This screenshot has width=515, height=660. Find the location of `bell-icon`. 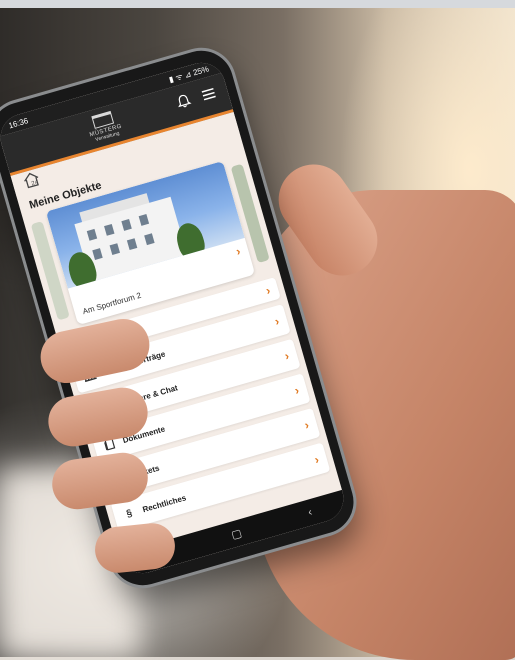

bell-icon is located at coordinates (184, 103).